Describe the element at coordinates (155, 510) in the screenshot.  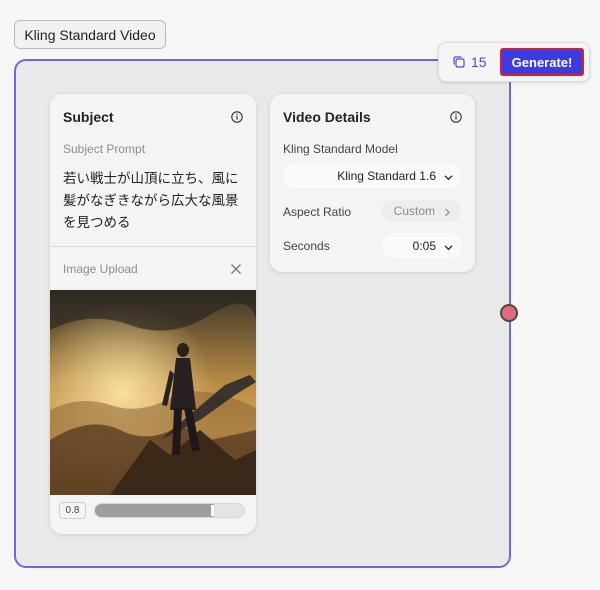
I see `image-strength-fill` at that location.